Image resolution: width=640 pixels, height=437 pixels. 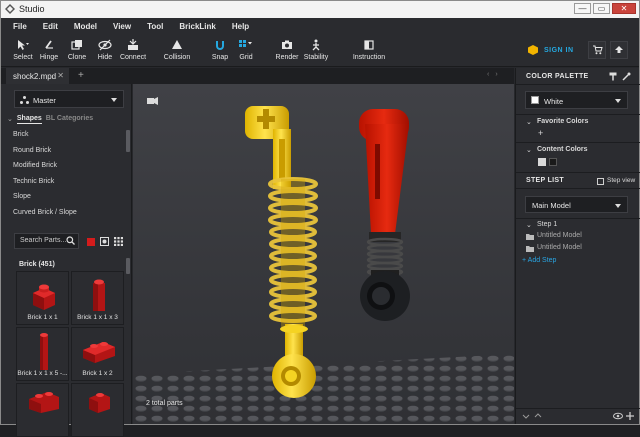 I want to click on expand-icon, so click(x=526, y=416).